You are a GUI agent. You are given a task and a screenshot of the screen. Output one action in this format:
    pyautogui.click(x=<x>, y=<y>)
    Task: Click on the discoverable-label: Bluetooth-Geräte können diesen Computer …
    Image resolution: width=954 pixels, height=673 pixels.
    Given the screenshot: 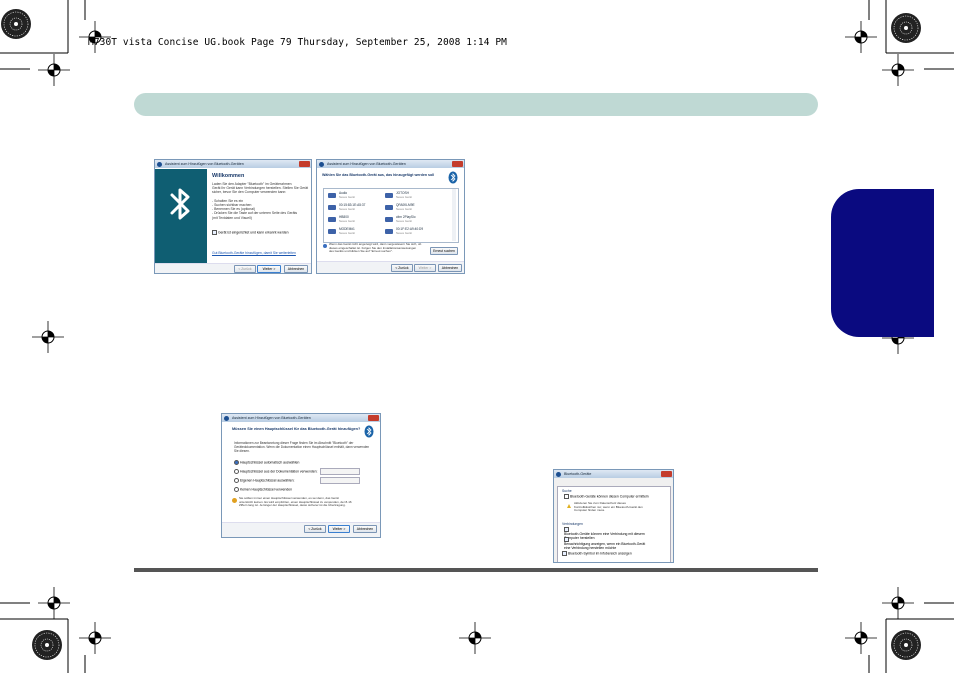 What is the action you would take?
    pyautogui.click(x=609, y=496)
    